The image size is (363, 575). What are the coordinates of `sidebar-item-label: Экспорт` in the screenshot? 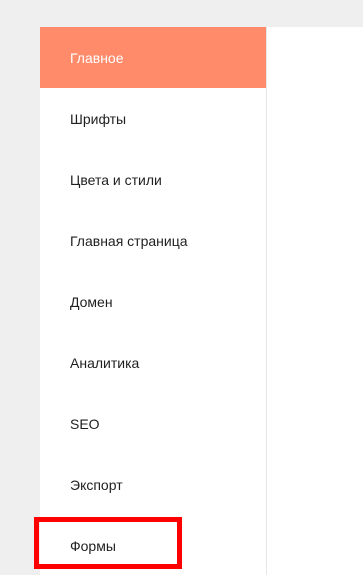 It's located at (96, 484).